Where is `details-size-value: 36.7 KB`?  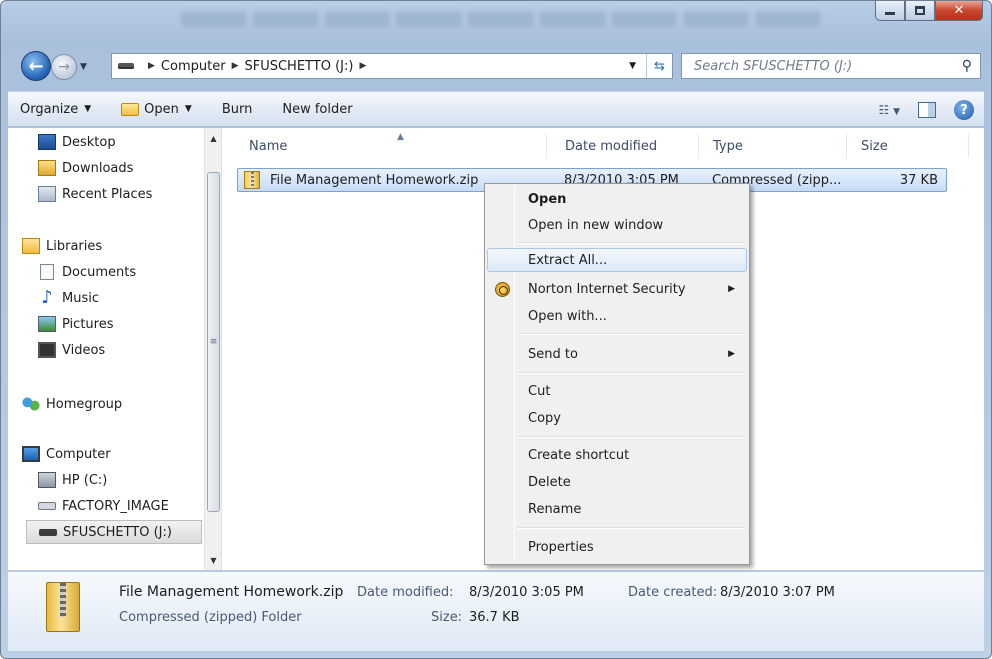 details-size-value: 36.7 KB is located at coordinates (494, 617).